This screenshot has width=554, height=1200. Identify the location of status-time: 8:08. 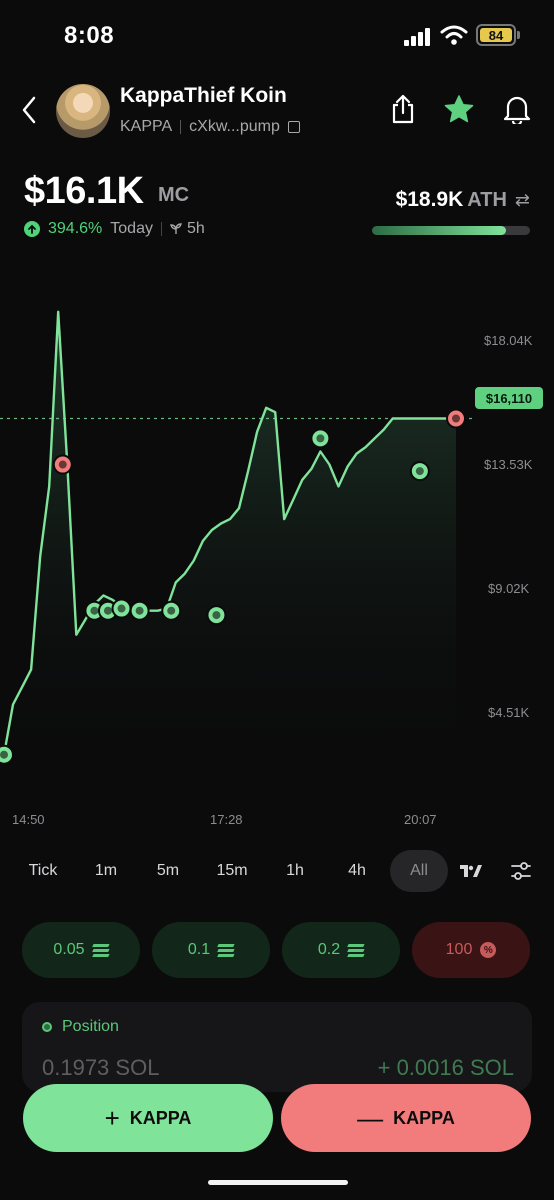
(89, 35).